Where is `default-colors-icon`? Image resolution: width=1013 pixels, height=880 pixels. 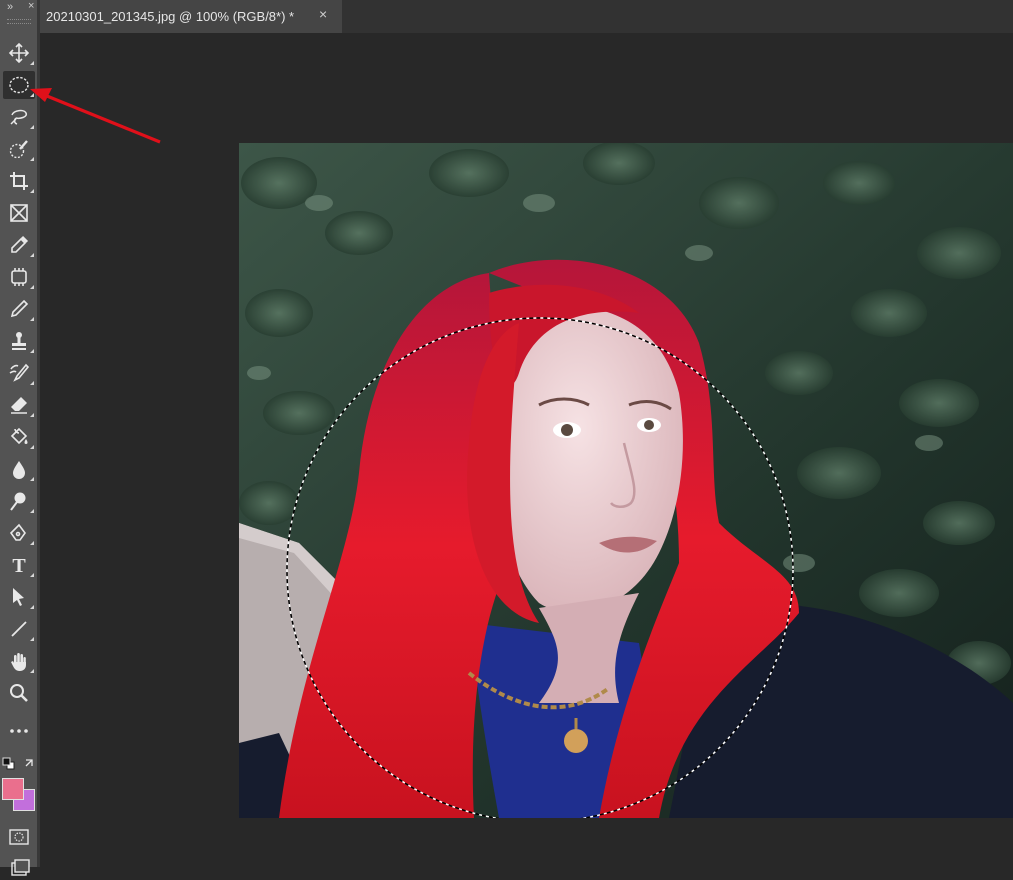
default-colors-icon is located at coordinates (8, 763).